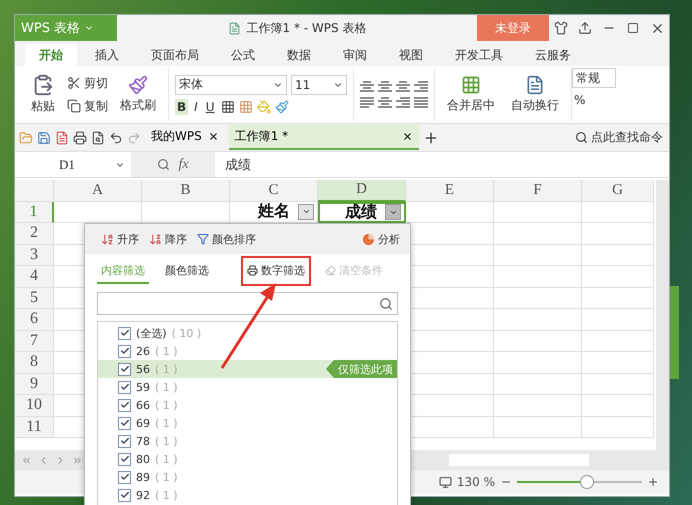  Describe the element at coordinates (168, 239) in the screenshot. I see `sort-button: 降序` at that location.